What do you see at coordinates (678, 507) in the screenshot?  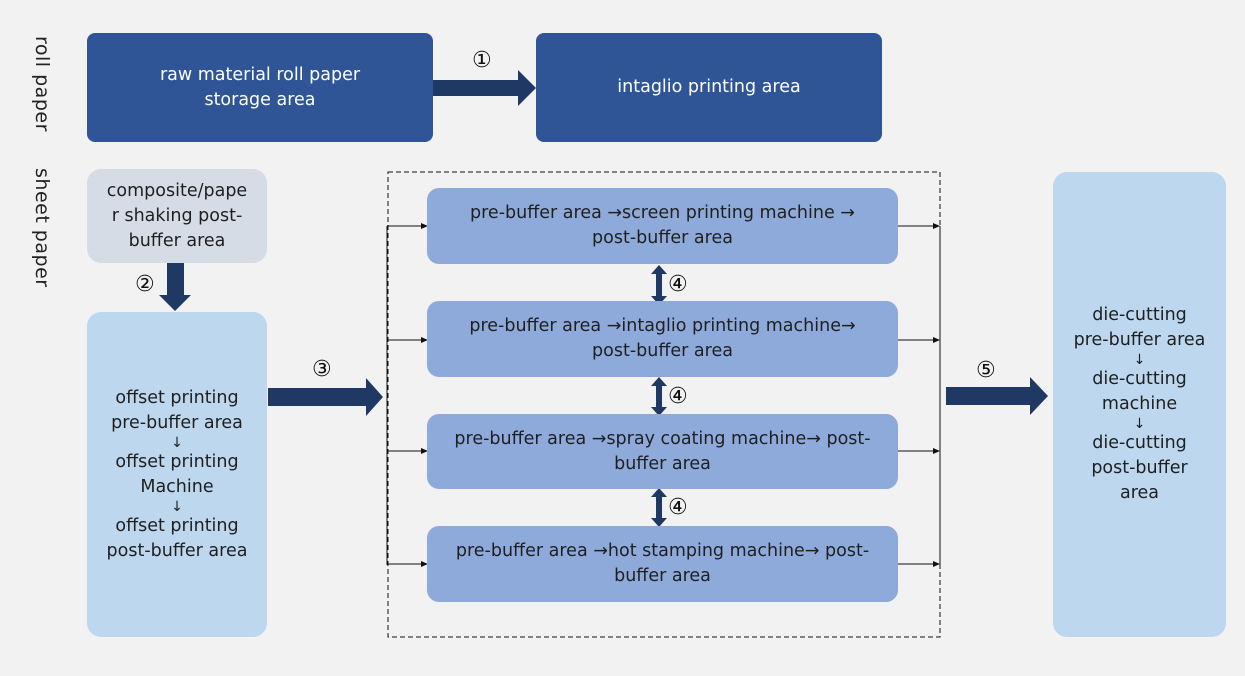 I see `step-label-4c: ④` at bounding box center [678, 507].